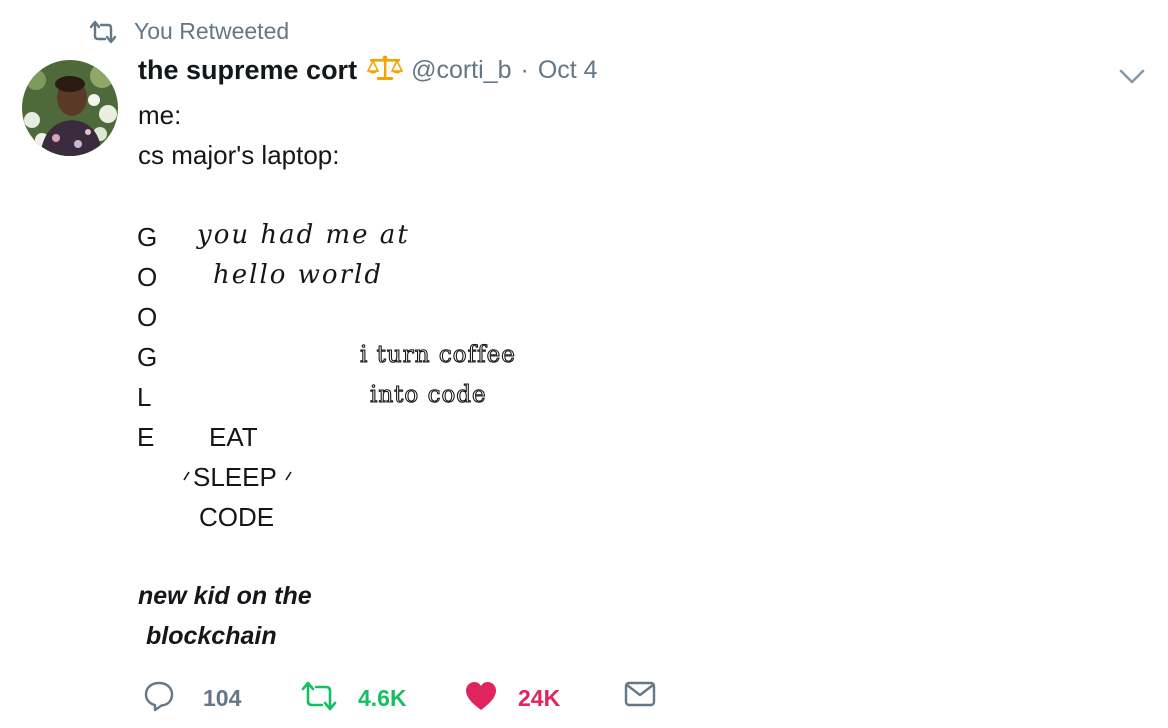 Image resolution: width=1168 pixels, height=728 pixels. What do you see at coordinates (222, 698) in the screenshot?
I see `reply-count: 104` at bounding box center [222, 698].